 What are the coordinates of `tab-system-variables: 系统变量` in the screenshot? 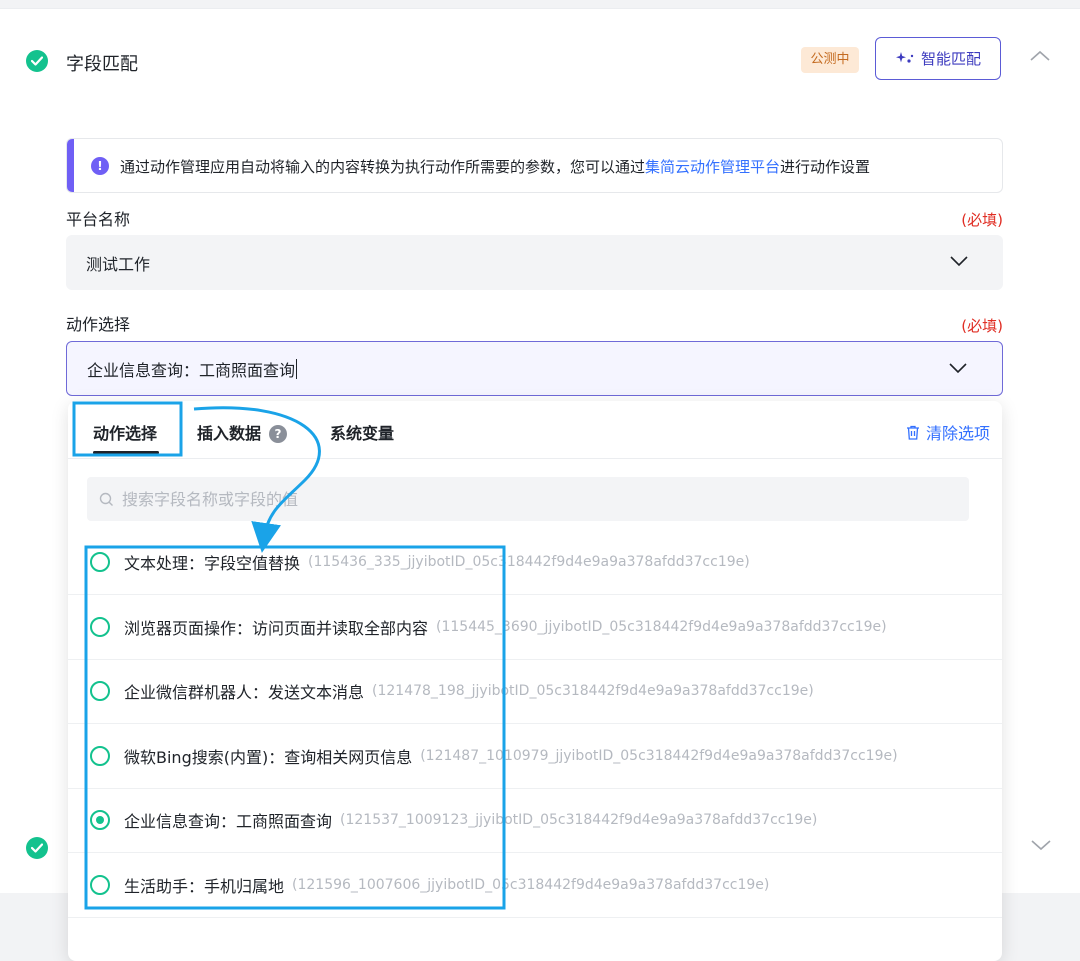 It's located at (362, 432).